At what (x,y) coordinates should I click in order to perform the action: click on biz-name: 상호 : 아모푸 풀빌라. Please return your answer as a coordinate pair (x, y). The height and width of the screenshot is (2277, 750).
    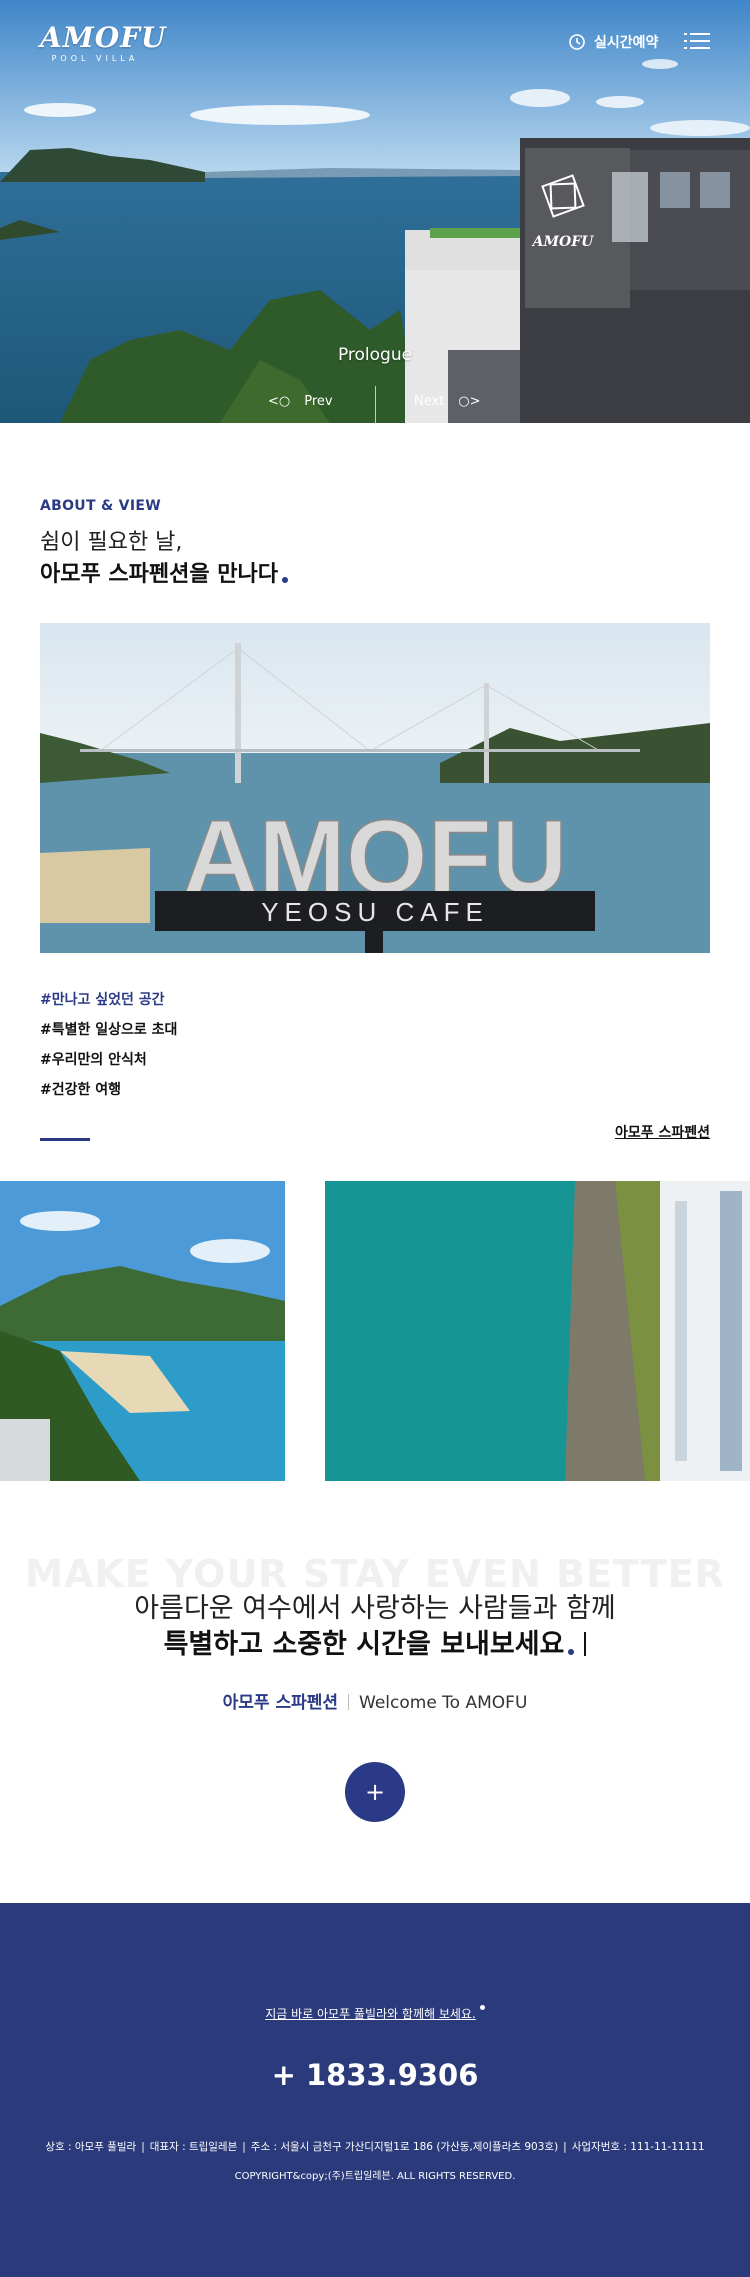
    Looking at the image, I should click on (91, 2147).